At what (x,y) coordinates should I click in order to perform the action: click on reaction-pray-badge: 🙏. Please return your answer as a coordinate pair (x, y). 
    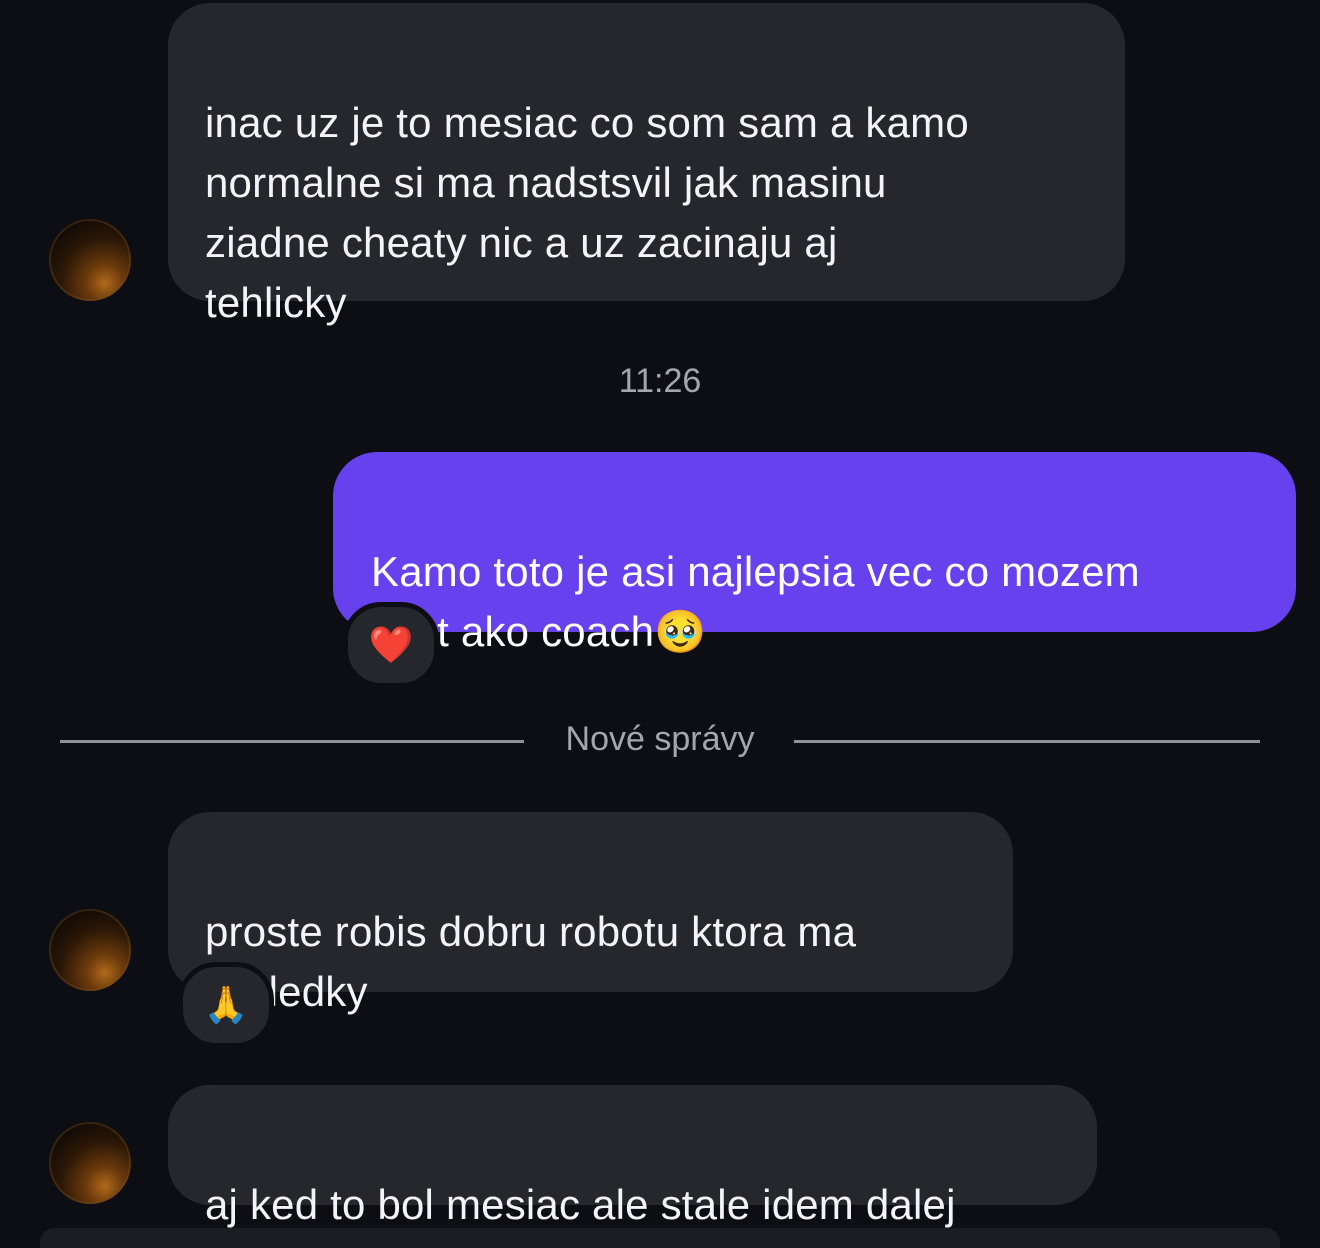
    Looking at the image, I should click on (226, 1005).